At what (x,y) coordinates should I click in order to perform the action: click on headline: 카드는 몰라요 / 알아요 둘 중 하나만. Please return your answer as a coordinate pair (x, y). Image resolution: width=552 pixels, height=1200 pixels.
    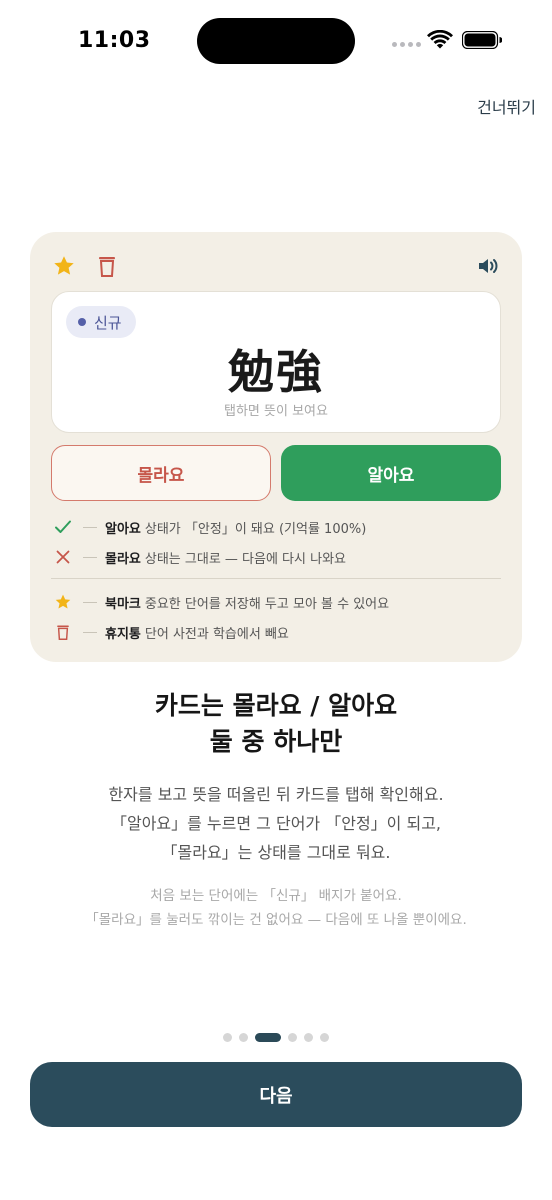
    Looking at the image, I should click on (276, 724).